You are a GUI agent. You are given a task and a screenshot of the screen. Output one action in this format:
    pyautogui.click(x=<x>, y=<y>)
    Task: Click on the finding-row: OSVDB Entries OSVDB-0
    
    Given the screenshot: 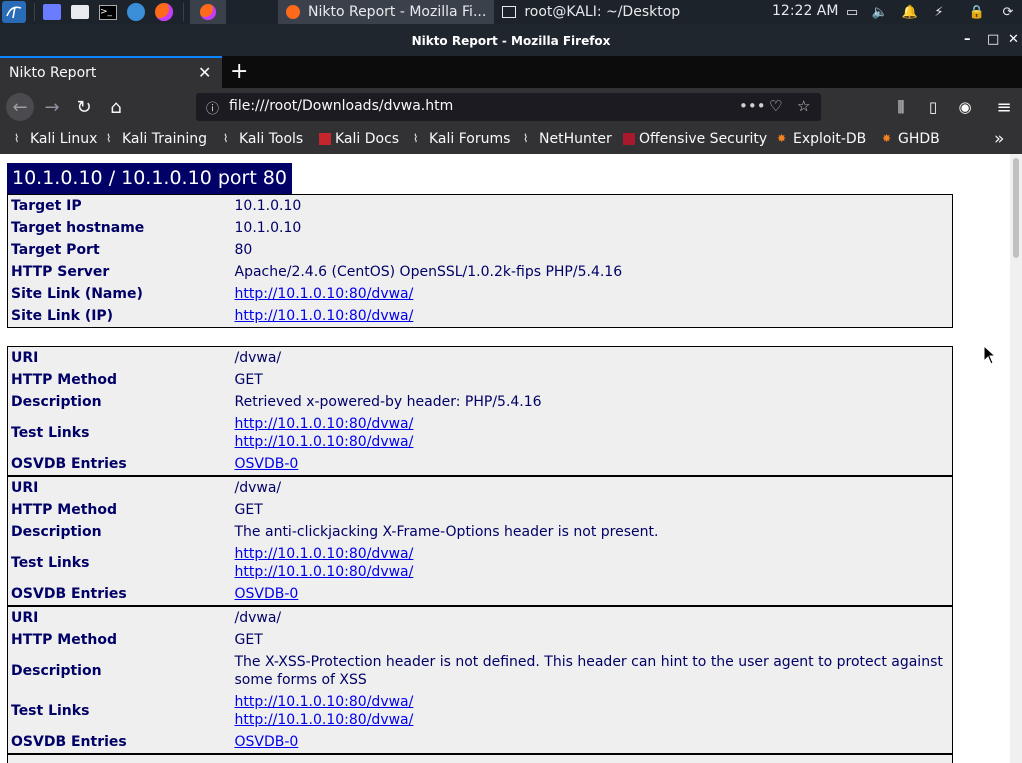 What is the action you would take?
    pyautogui.click(x=480, y=594)
    